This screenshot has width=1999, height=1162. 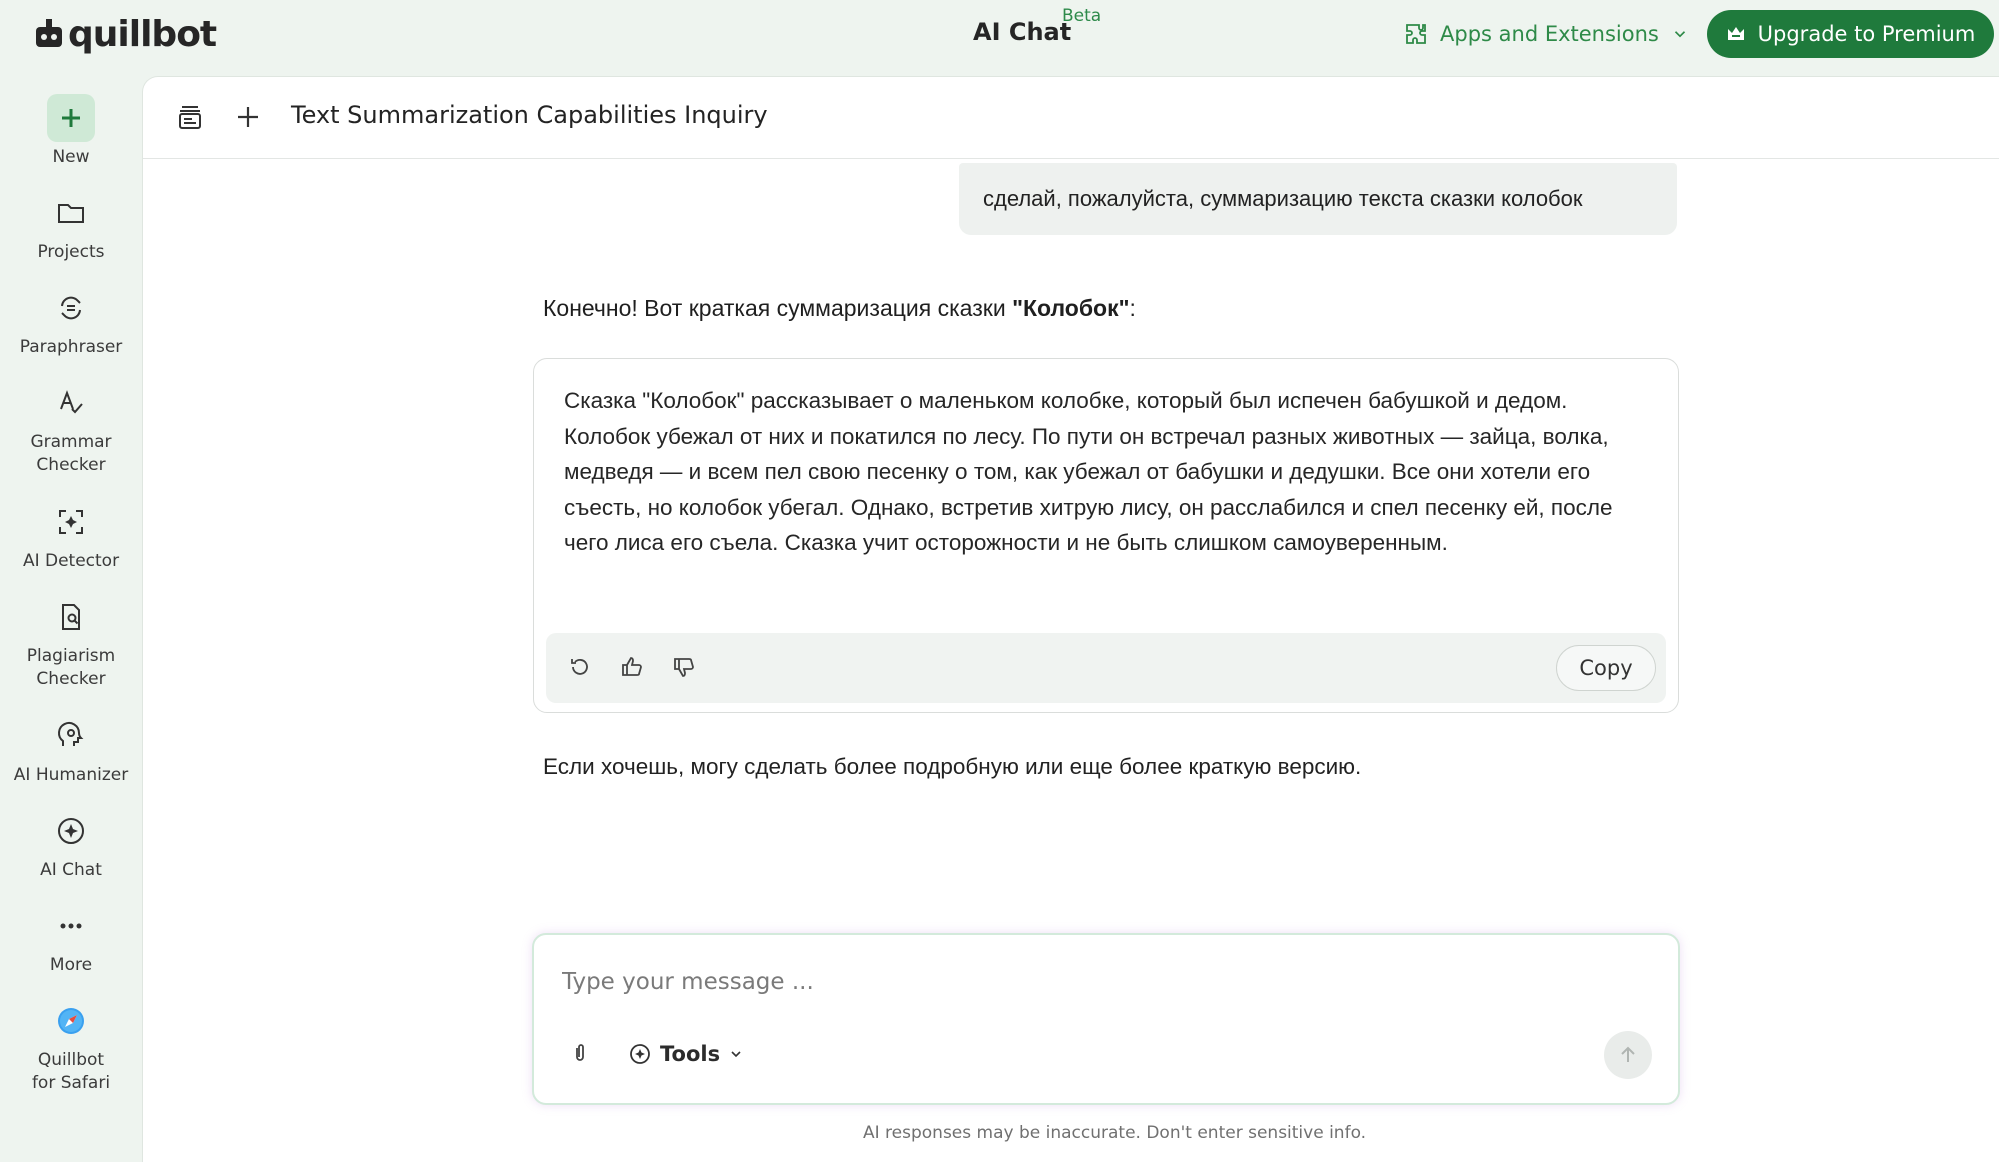 What do you see at coordinates (1022, 32) in the screenshot?
I see `page-title: AI Chat` at bounding box center [1022, 32].